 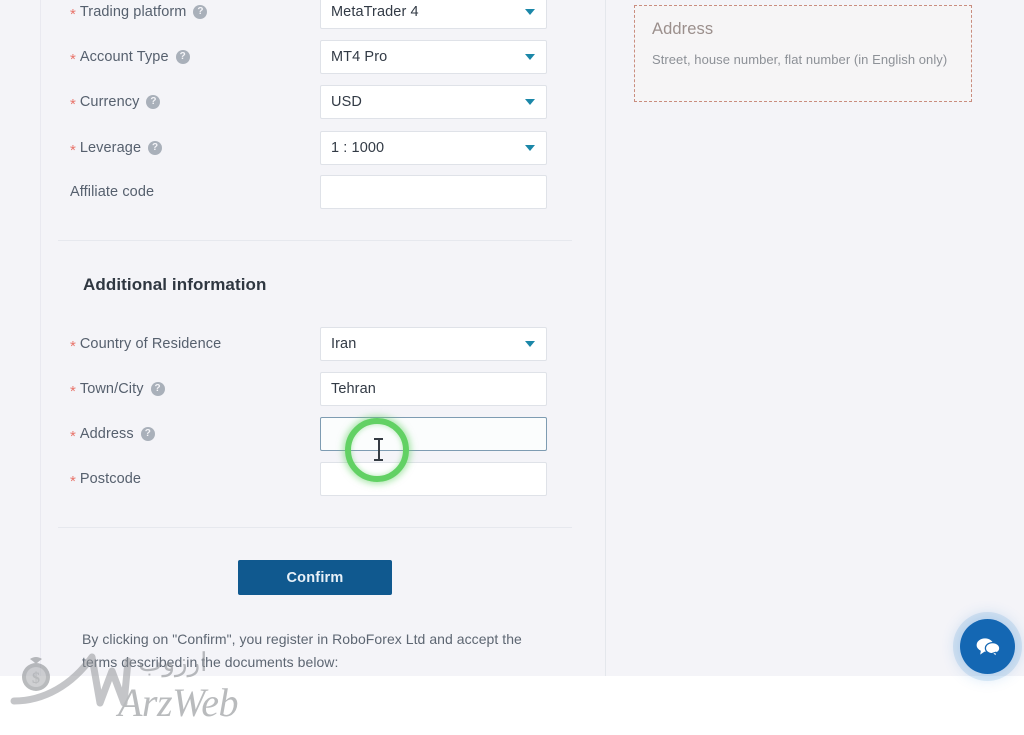 I want to click on label-account-type: * Account Type ?, so click(x=130, y=58).